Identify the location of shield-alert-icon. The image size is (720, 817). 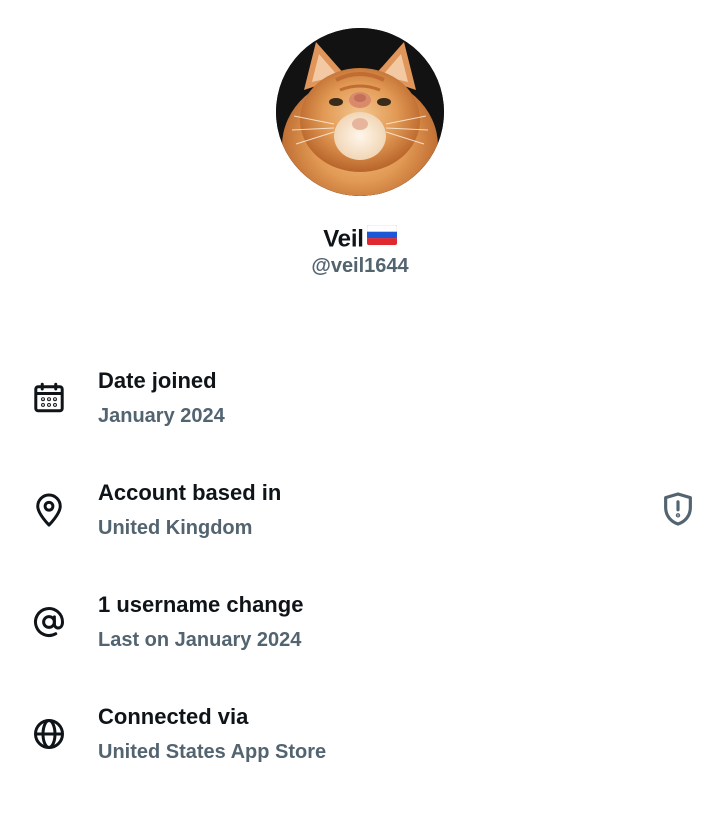
(678, 509).